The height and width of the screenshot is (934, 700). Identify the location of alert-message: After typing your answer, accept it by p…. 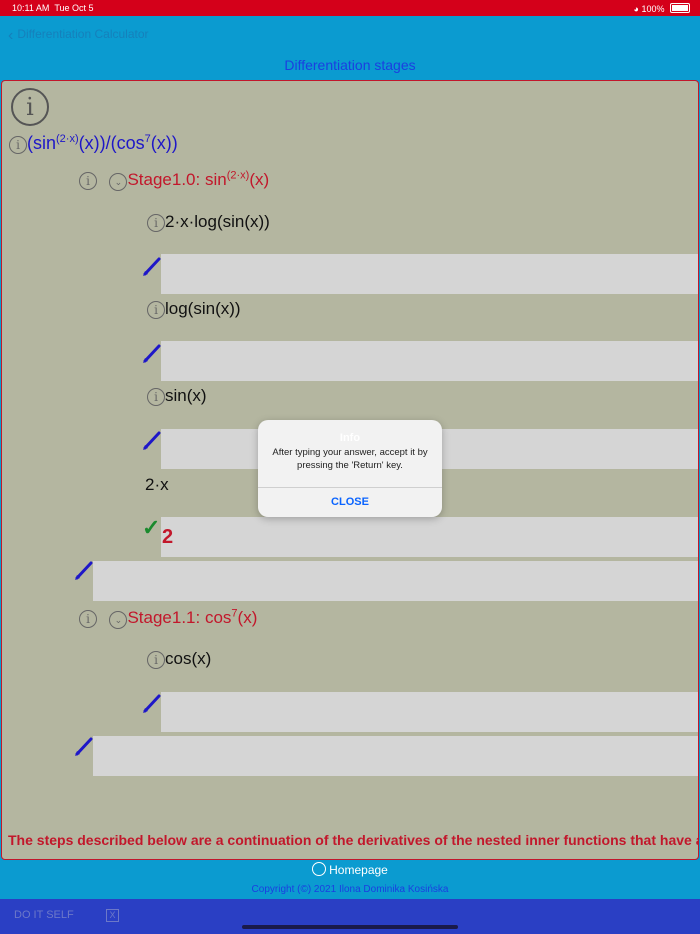
(350, 459).